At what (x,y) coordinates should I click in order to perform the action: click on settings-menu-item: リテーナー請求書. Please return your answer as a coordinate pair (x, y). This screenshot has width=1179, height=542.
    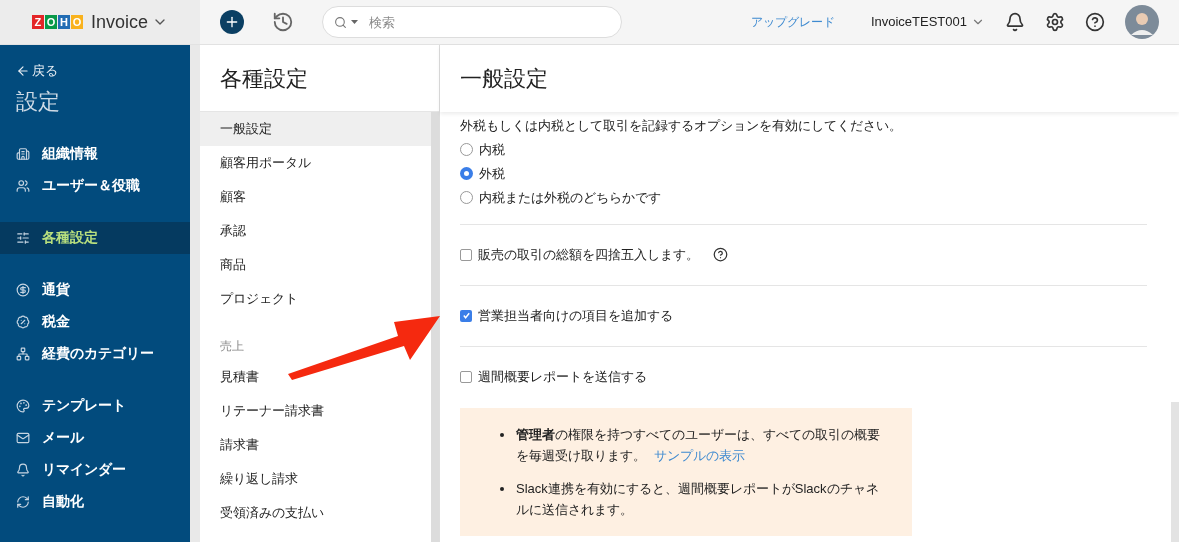
    Looking at the image, I should click on (315, 411).